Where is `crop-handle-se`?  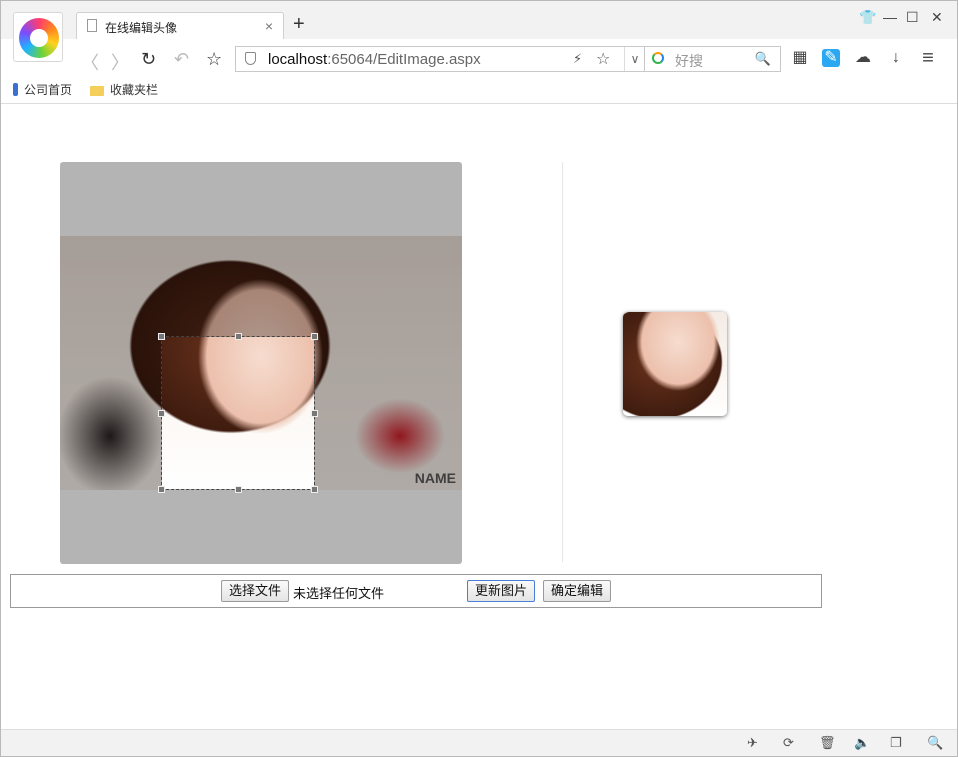
crop-handle-se is located at coordinates (314, 489).